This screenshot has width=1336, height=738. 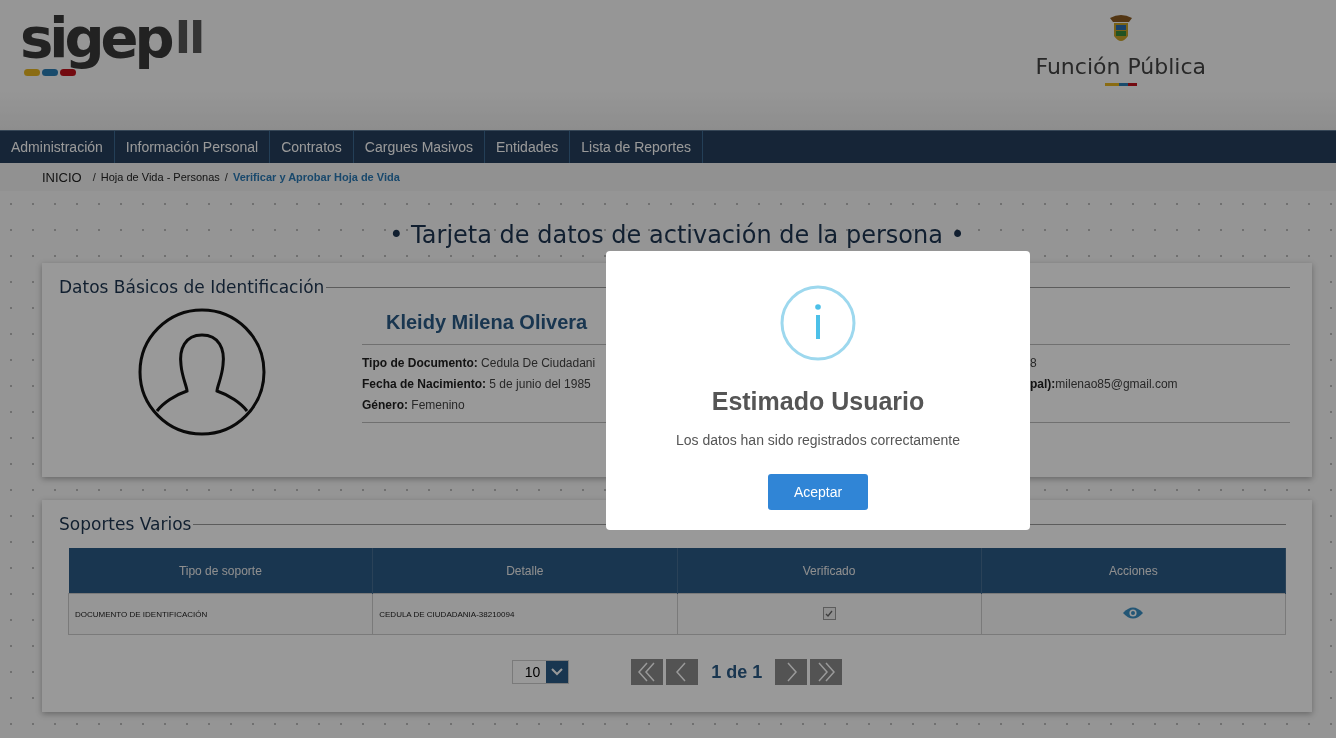 I want to click on accept-button: Aceptar, so click(x=818, y=492).